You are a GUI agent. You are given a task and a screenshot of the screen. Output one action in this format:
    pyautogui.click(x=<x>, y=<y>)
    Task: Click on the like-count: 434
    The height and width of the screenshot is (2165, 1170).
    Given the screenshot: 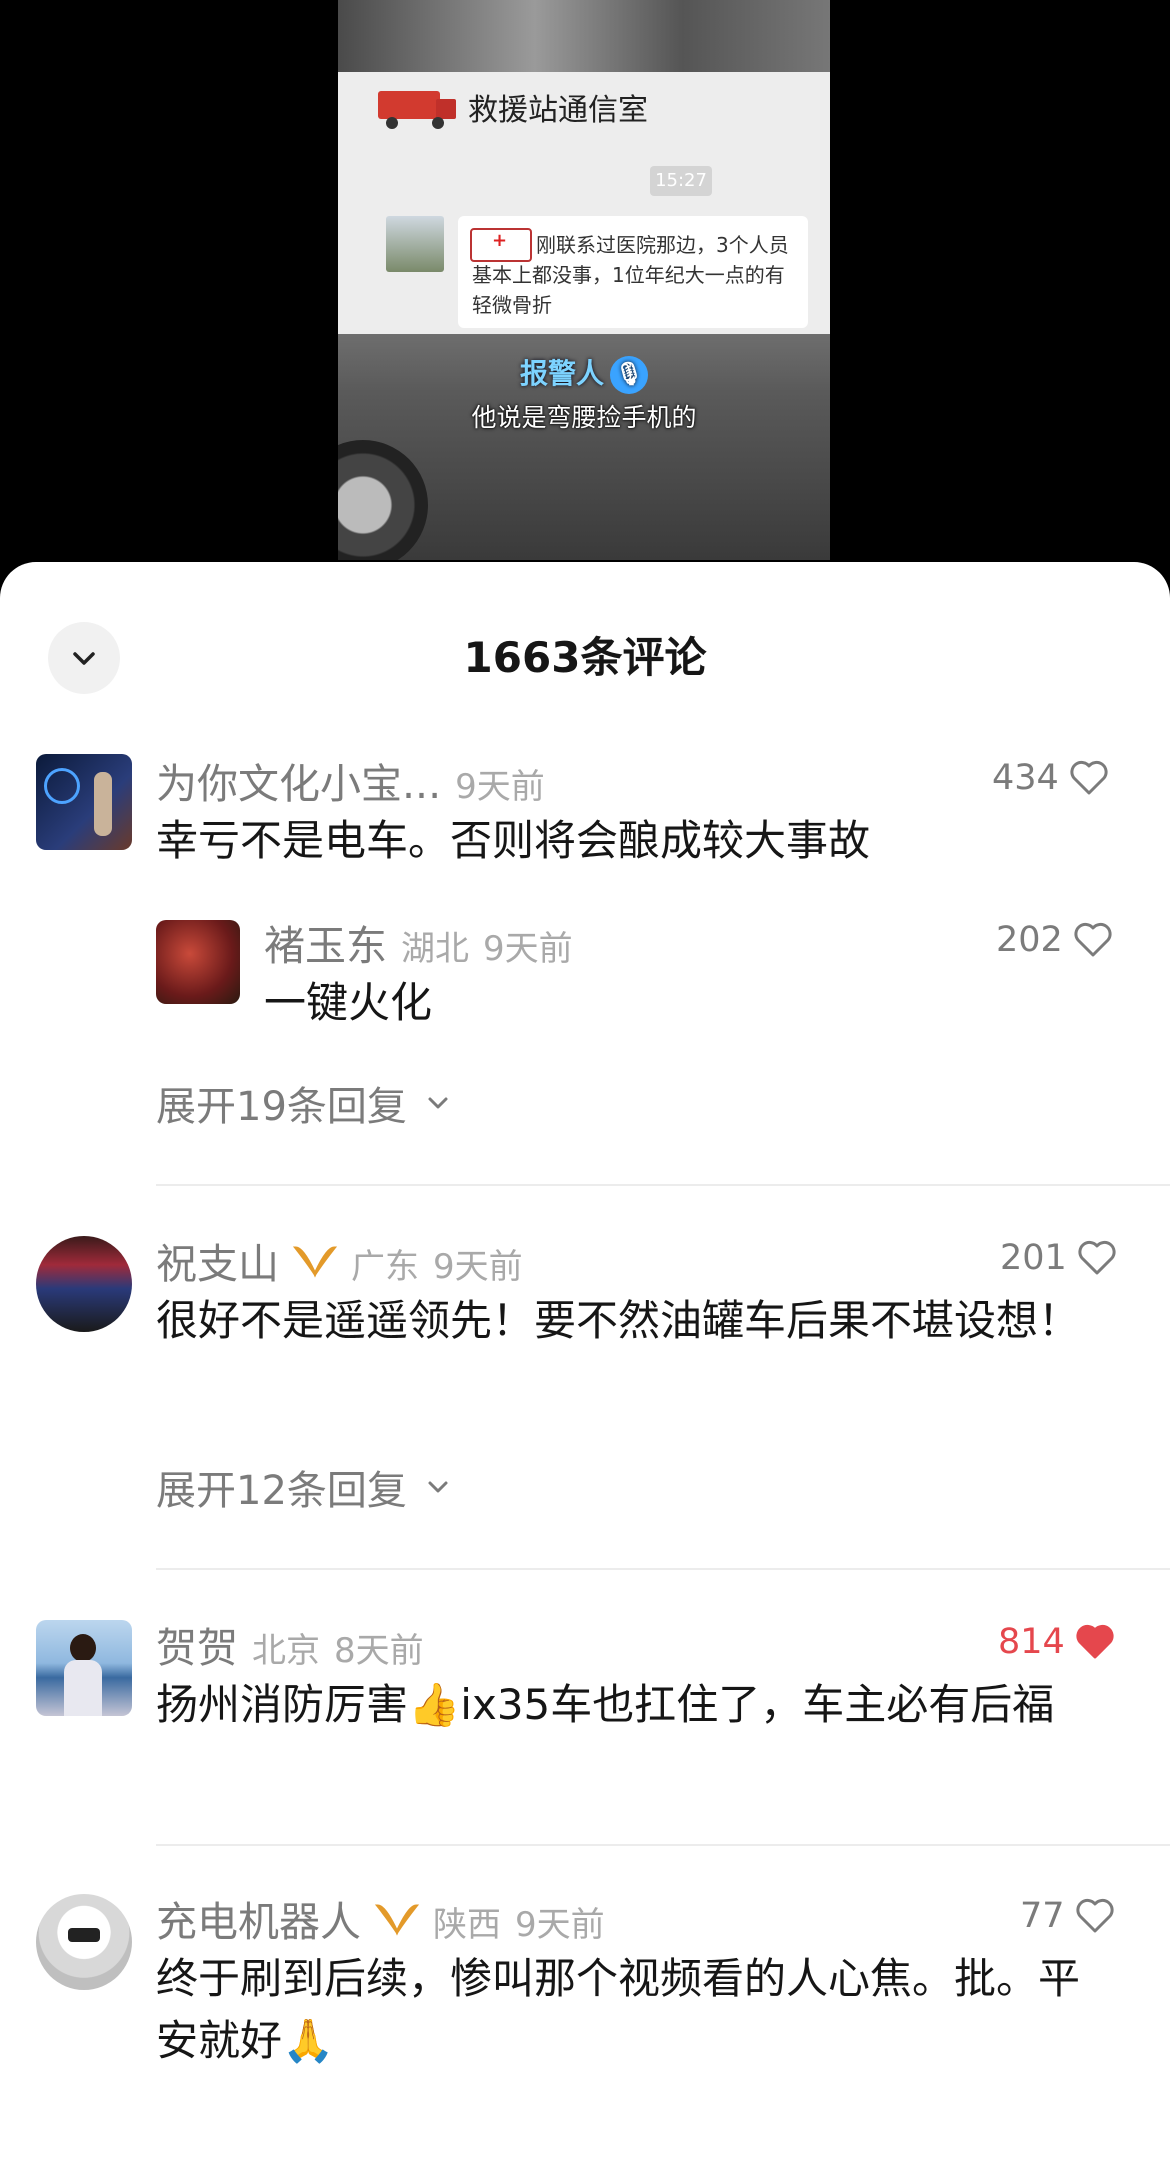 What is the action you would take?
    pyautogui.click(x=1025, y=778)
    